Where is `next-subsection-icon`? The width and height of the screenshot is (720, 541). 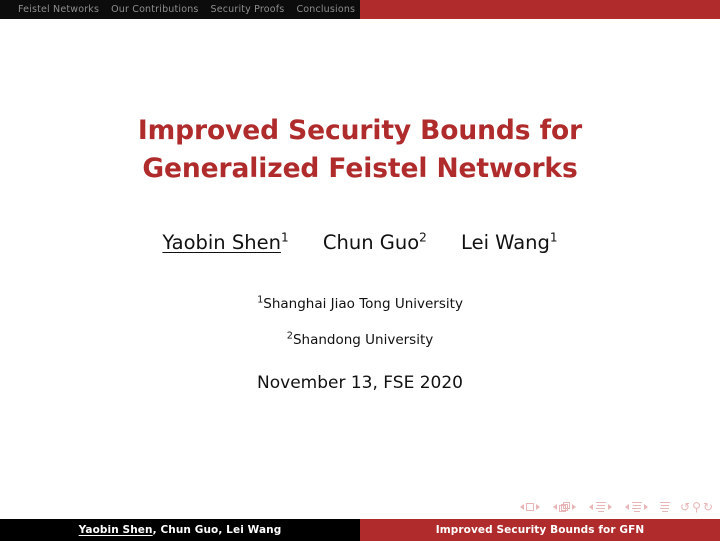 next-subsection-icon is located at coordinates (610, 507).